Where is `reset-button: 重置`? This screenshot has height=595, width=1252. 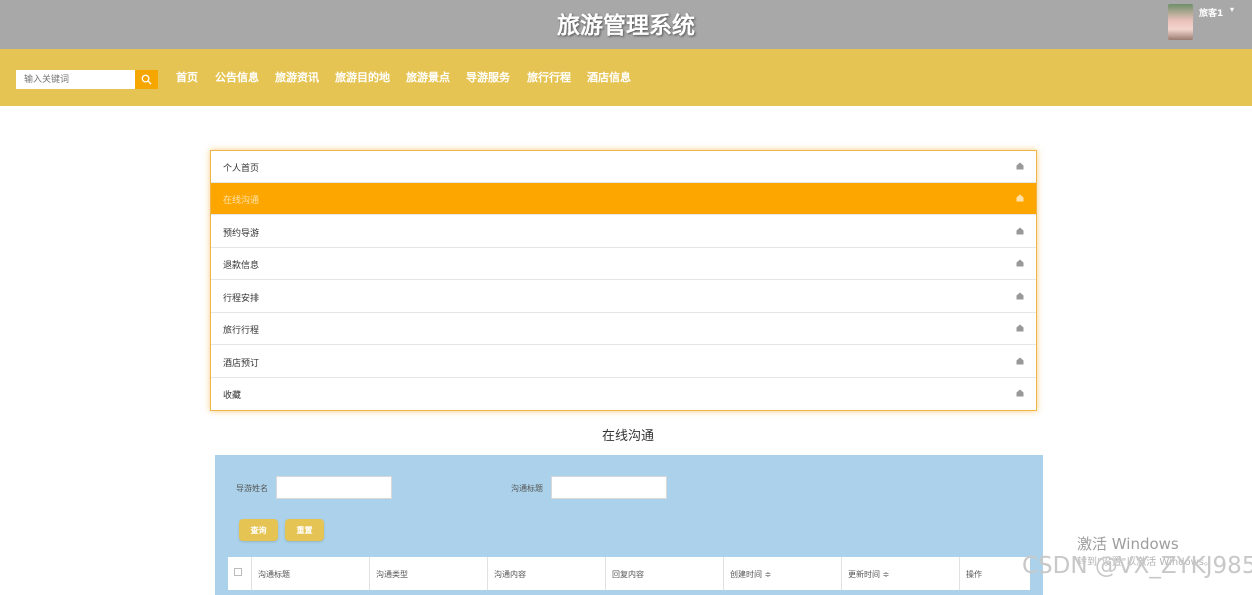
reset-button: 重置 is located at coordinates (304, 530).